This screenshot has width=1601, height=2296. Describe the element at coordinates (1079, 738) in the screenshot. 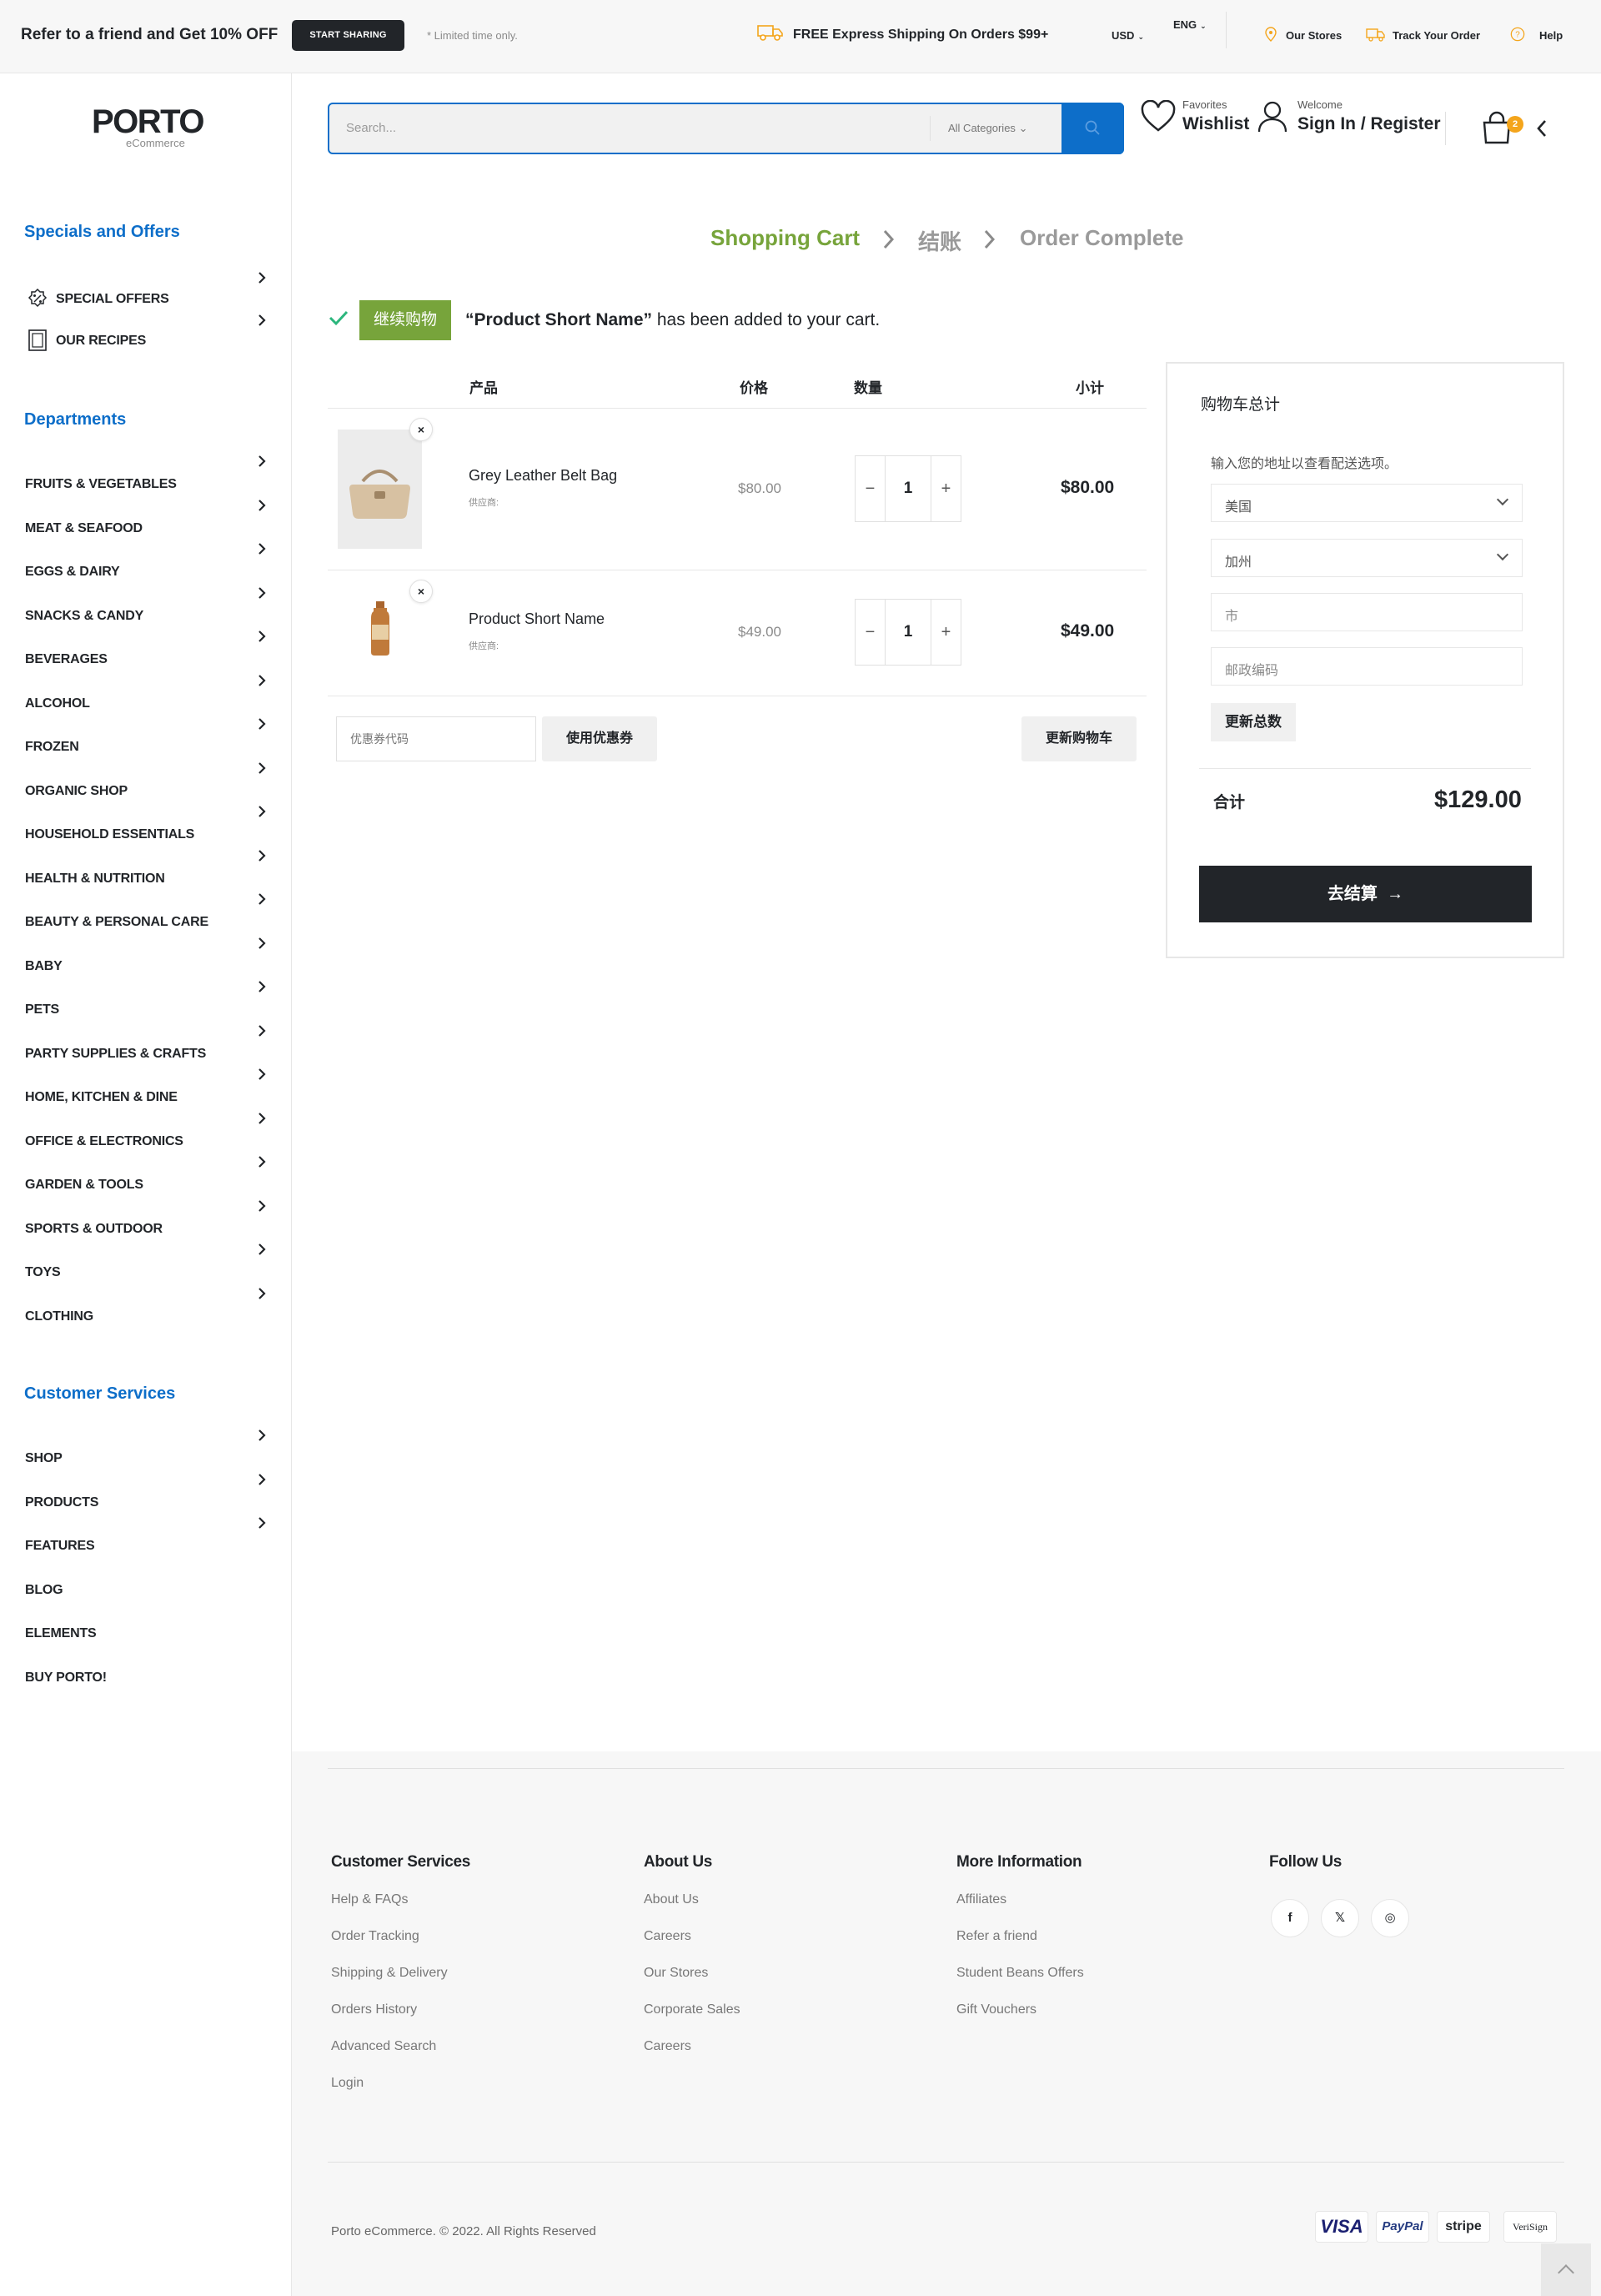

I see `update-cart-button: 更新购物车` at that location.